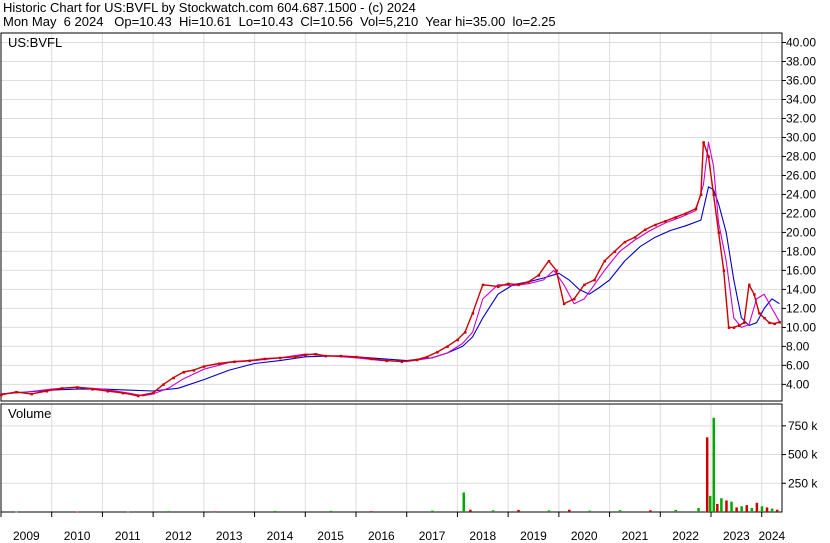 The image size is (830, 543). What do you see at coordinates (801, 80) in the screenshot?
I see `price-tick-label: 36.00` at bounding box center [801, 80].